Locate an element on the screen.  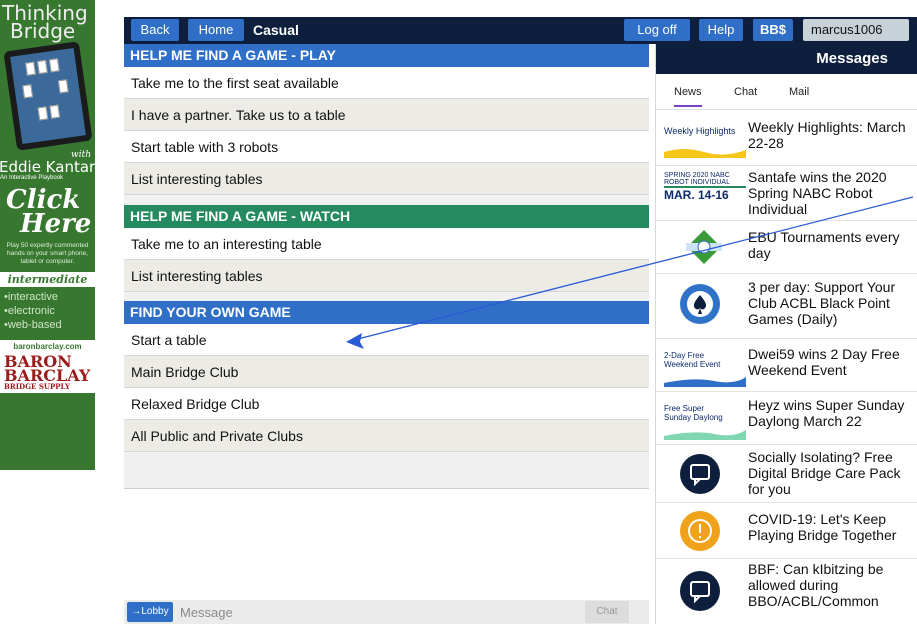
ad-click-line2: Here is located at coordinates (47, 224).